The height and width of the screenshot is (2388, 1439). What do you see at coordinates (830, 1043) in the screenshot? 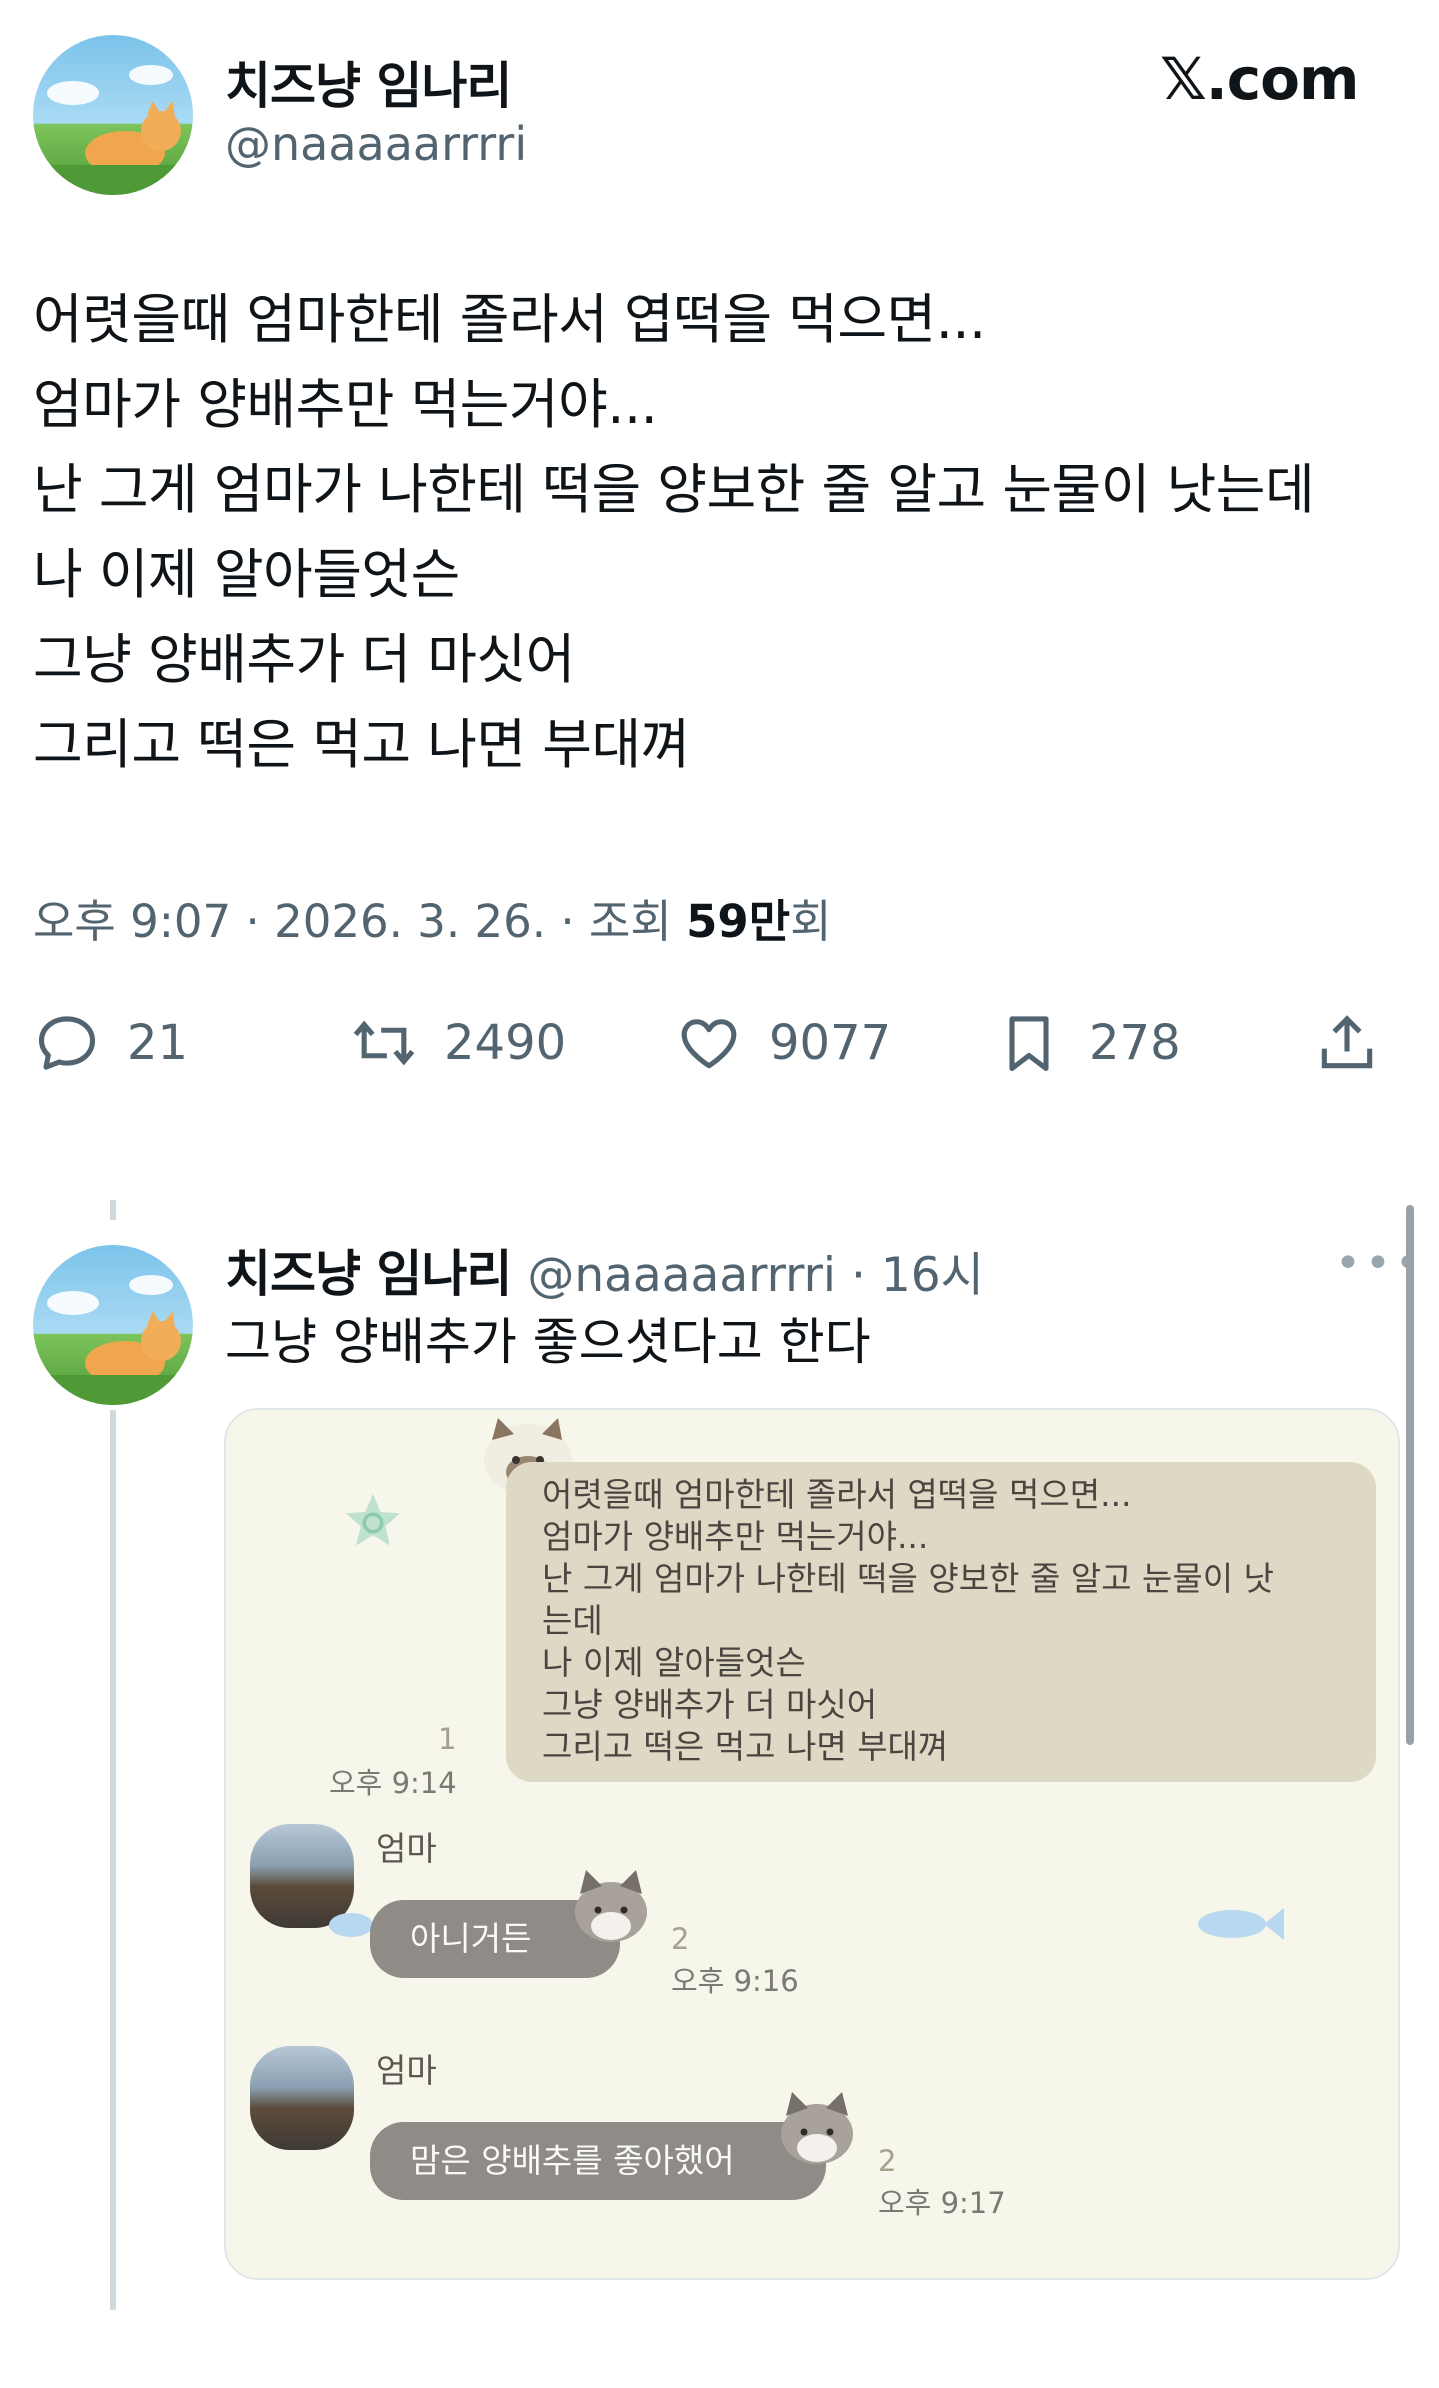
I see `like-count: 9077` at bounding box center [830, 1043].